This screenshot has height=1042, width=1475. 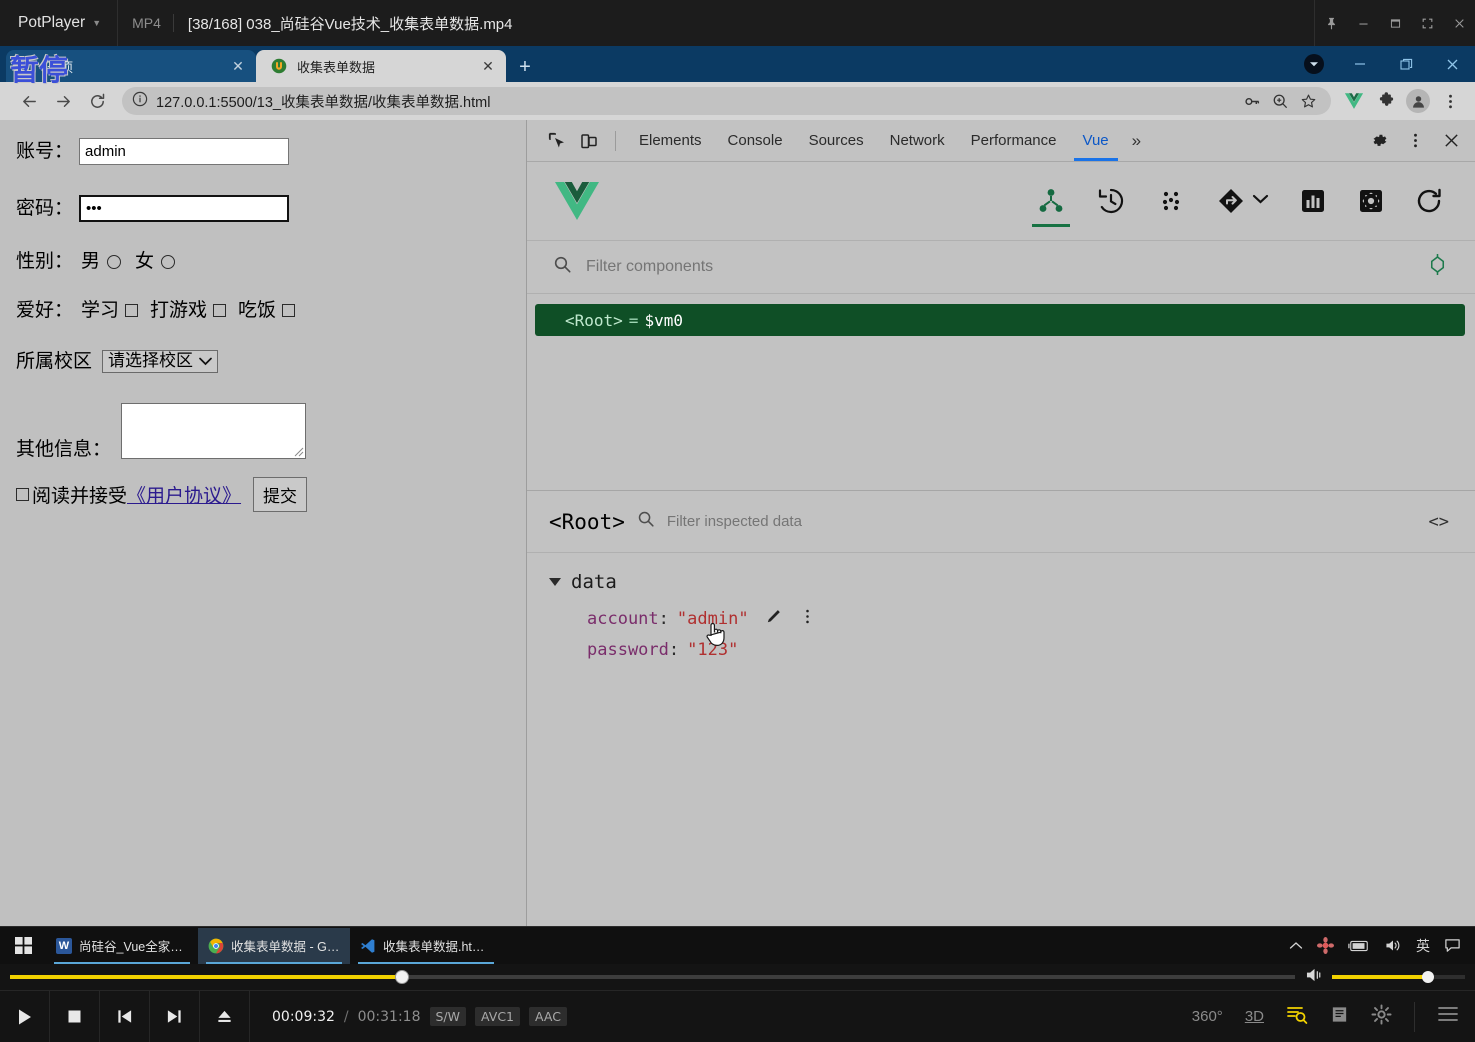 I want to click on select-component-target-icon, so click(x=1437, y=267).